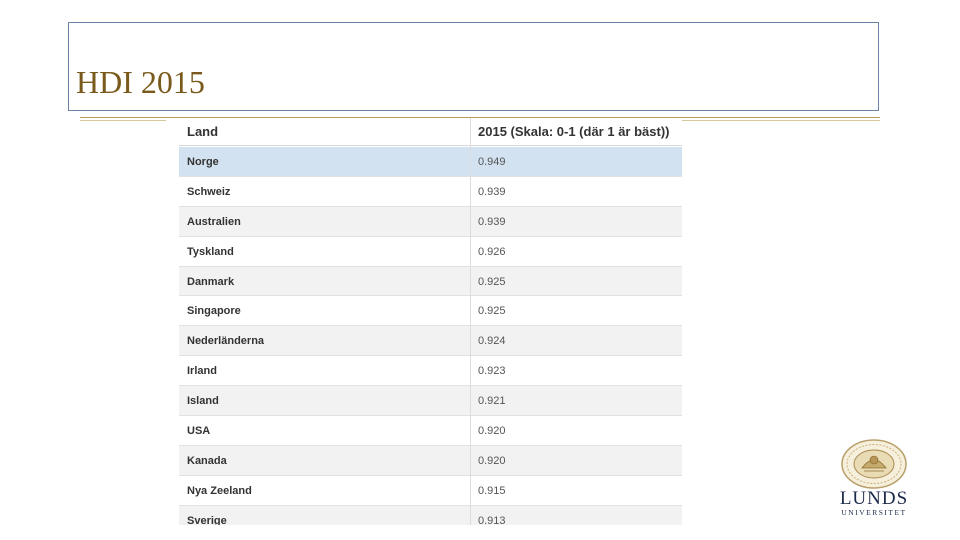  I want to click on column-header-land: Land, so click(203, 131).